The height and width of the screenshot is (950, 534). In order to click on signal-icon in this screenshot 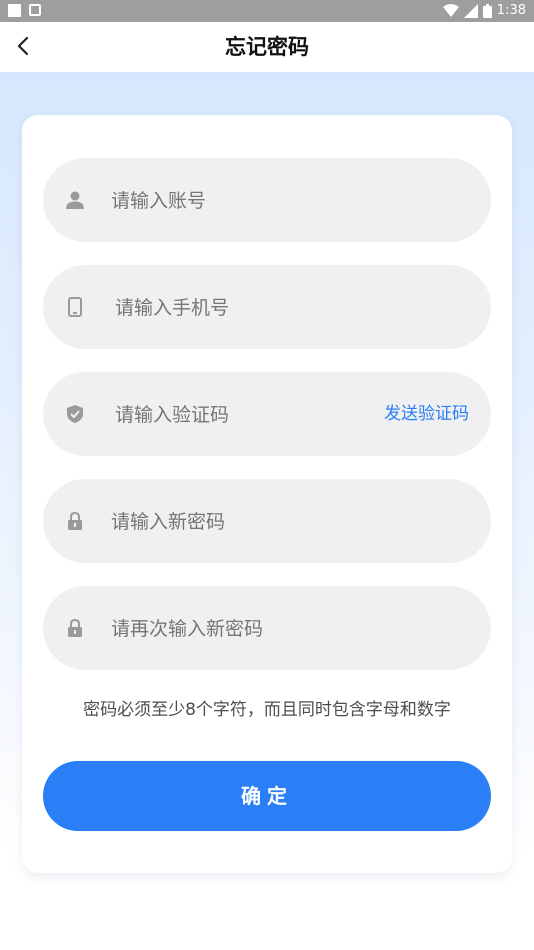, I will do `click(470, 10)`.